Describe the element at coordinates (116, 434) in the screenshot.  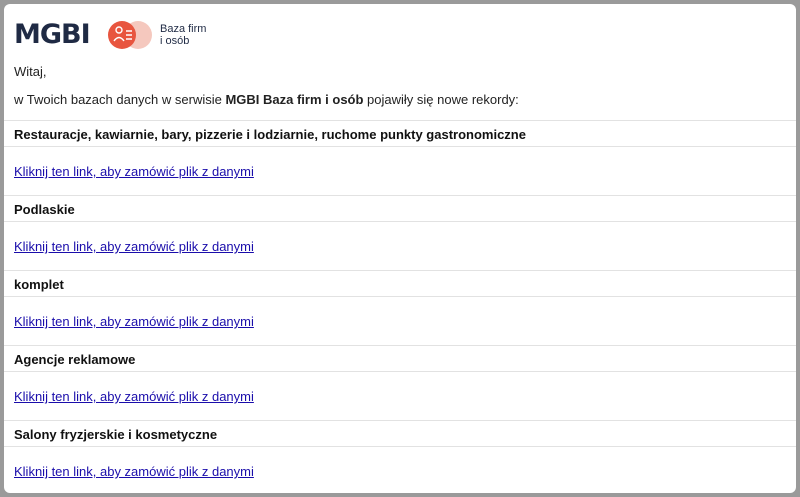
I see `section-title: Salony fryzjerskie i kosmetyczne` at that location.